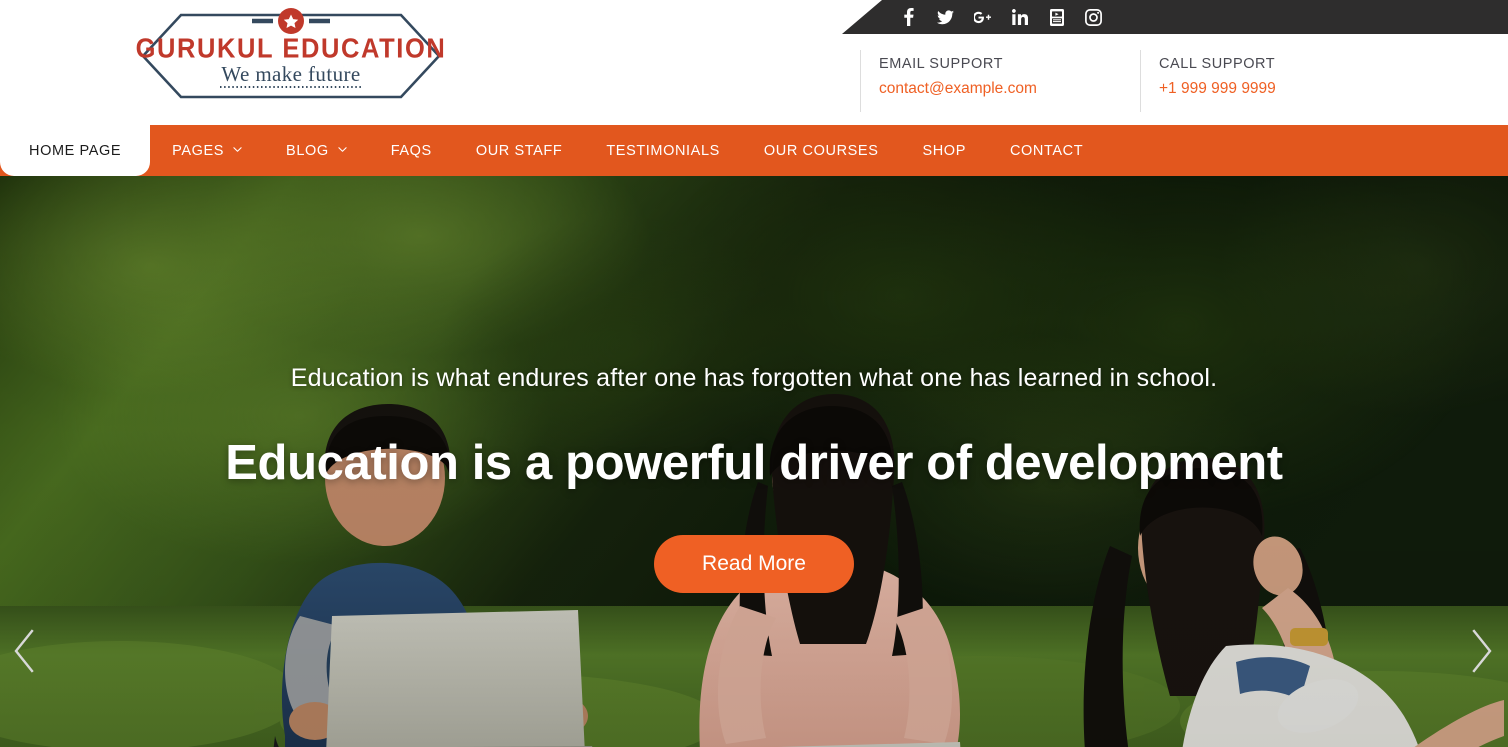  Describe the element at coordinates (982, 17) in the screenshot. I see `google-plus-icon` at that location.